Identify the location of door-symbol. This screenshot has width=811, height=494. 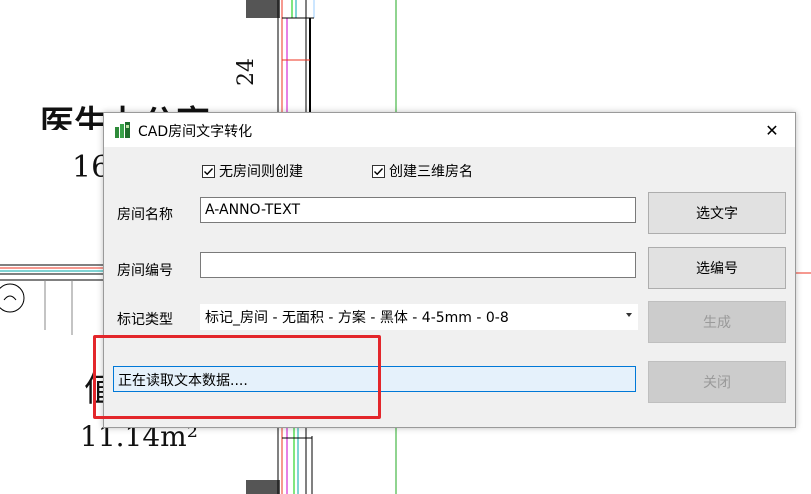
(12, 298).